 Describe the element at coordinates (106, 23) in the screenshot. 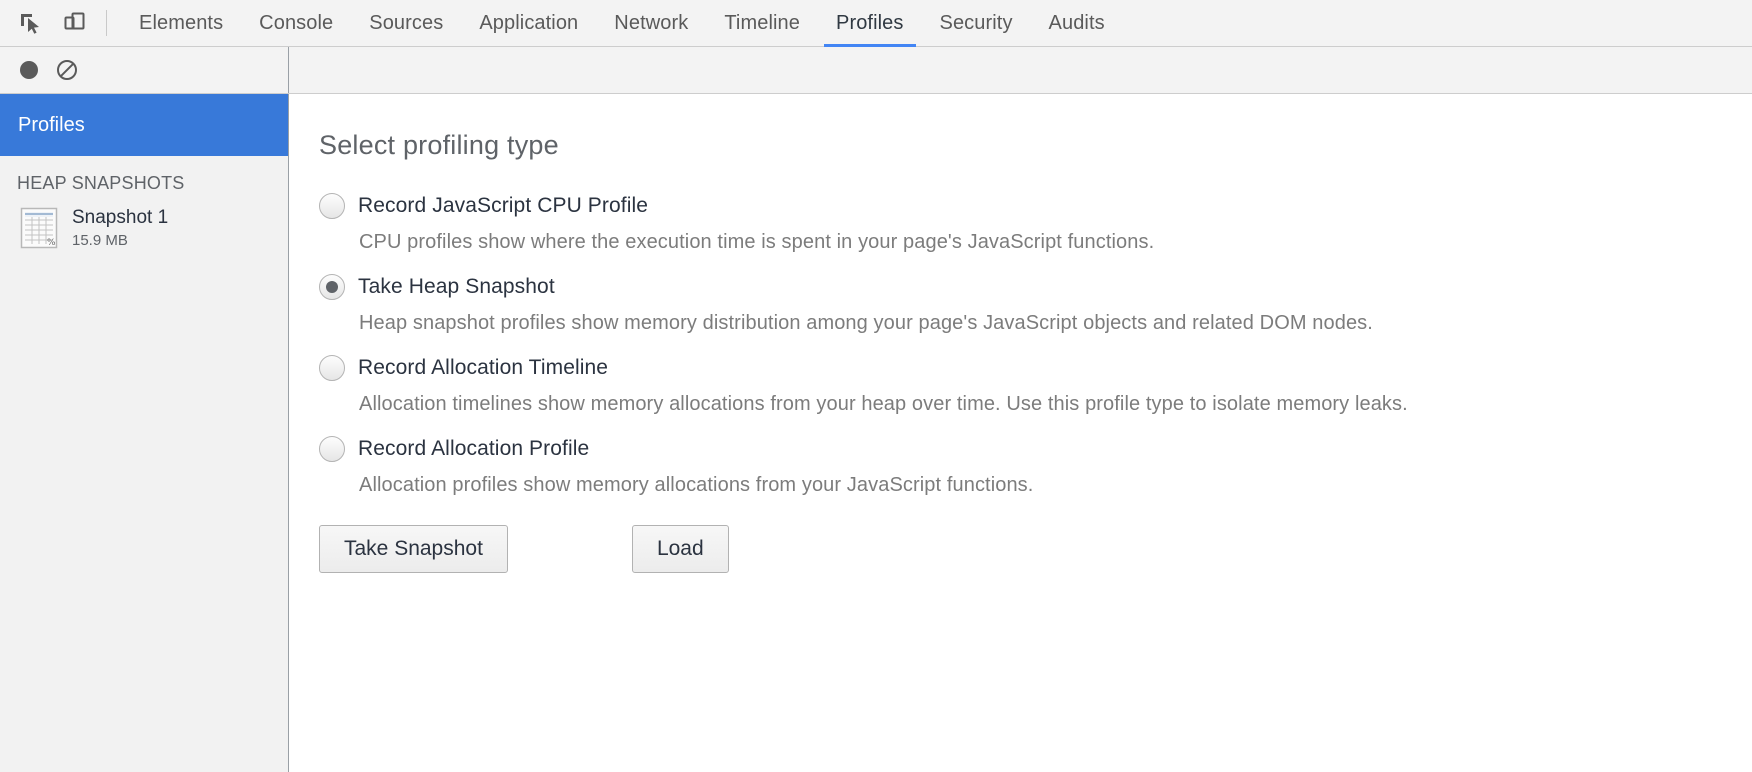

I see `toolbar-divider` at that location.